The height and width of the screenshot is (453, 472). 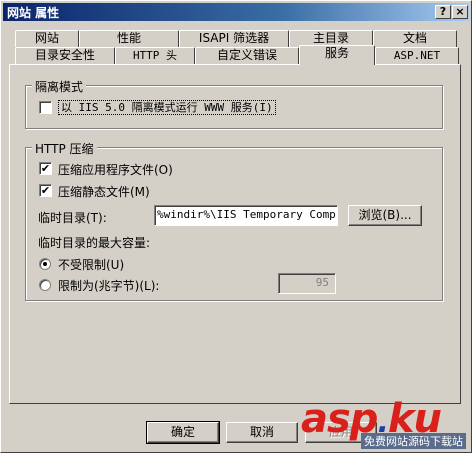 I want to click on cancel-button: 取消, so click(x=262, y=432).